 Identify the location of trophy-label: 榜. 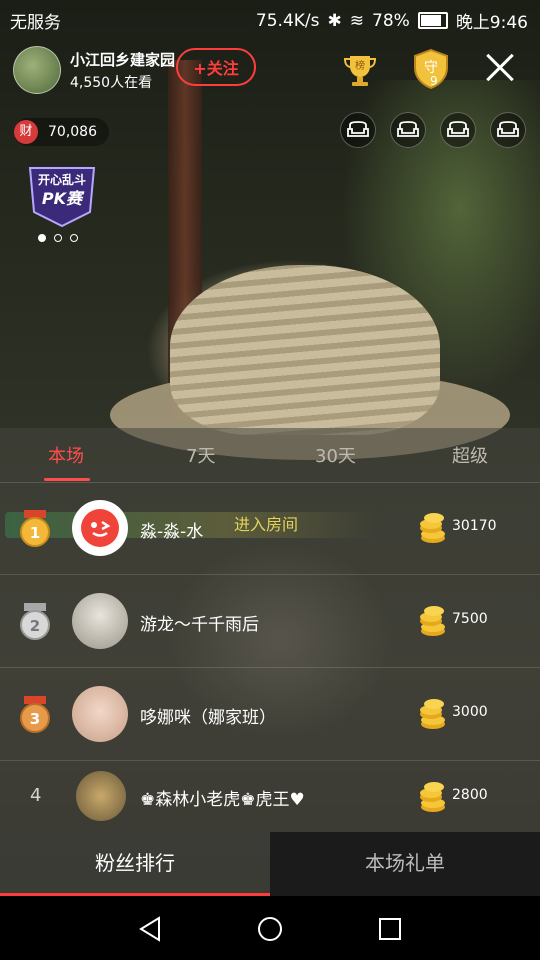
(360, 65).